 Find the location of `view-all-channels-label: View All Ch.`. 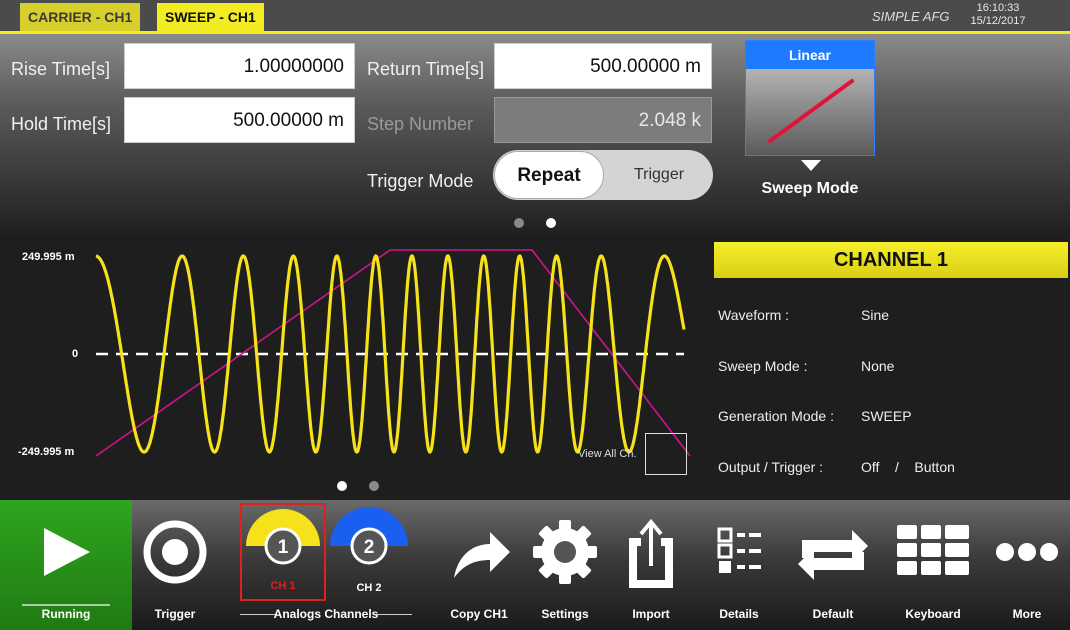

view-all-channels-label: View All Ch. is located at coordinates (607, 454).